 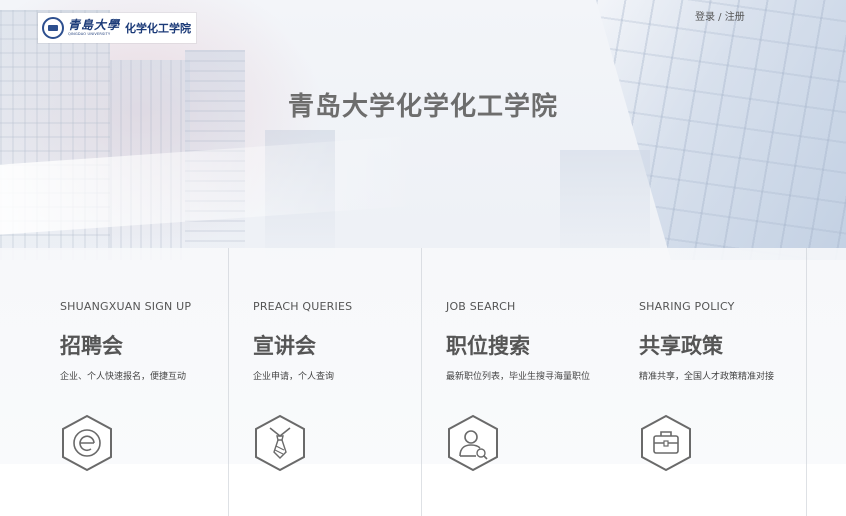 I want to click on university-seal-icon, so click(x=53, y=28).